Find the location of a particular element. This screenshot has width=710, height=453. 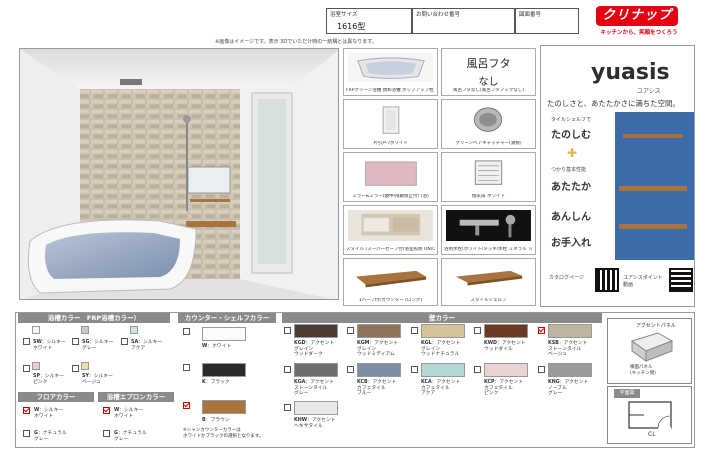

counter-color-k-label: K：ブラック is located at coordinates (216, 382).